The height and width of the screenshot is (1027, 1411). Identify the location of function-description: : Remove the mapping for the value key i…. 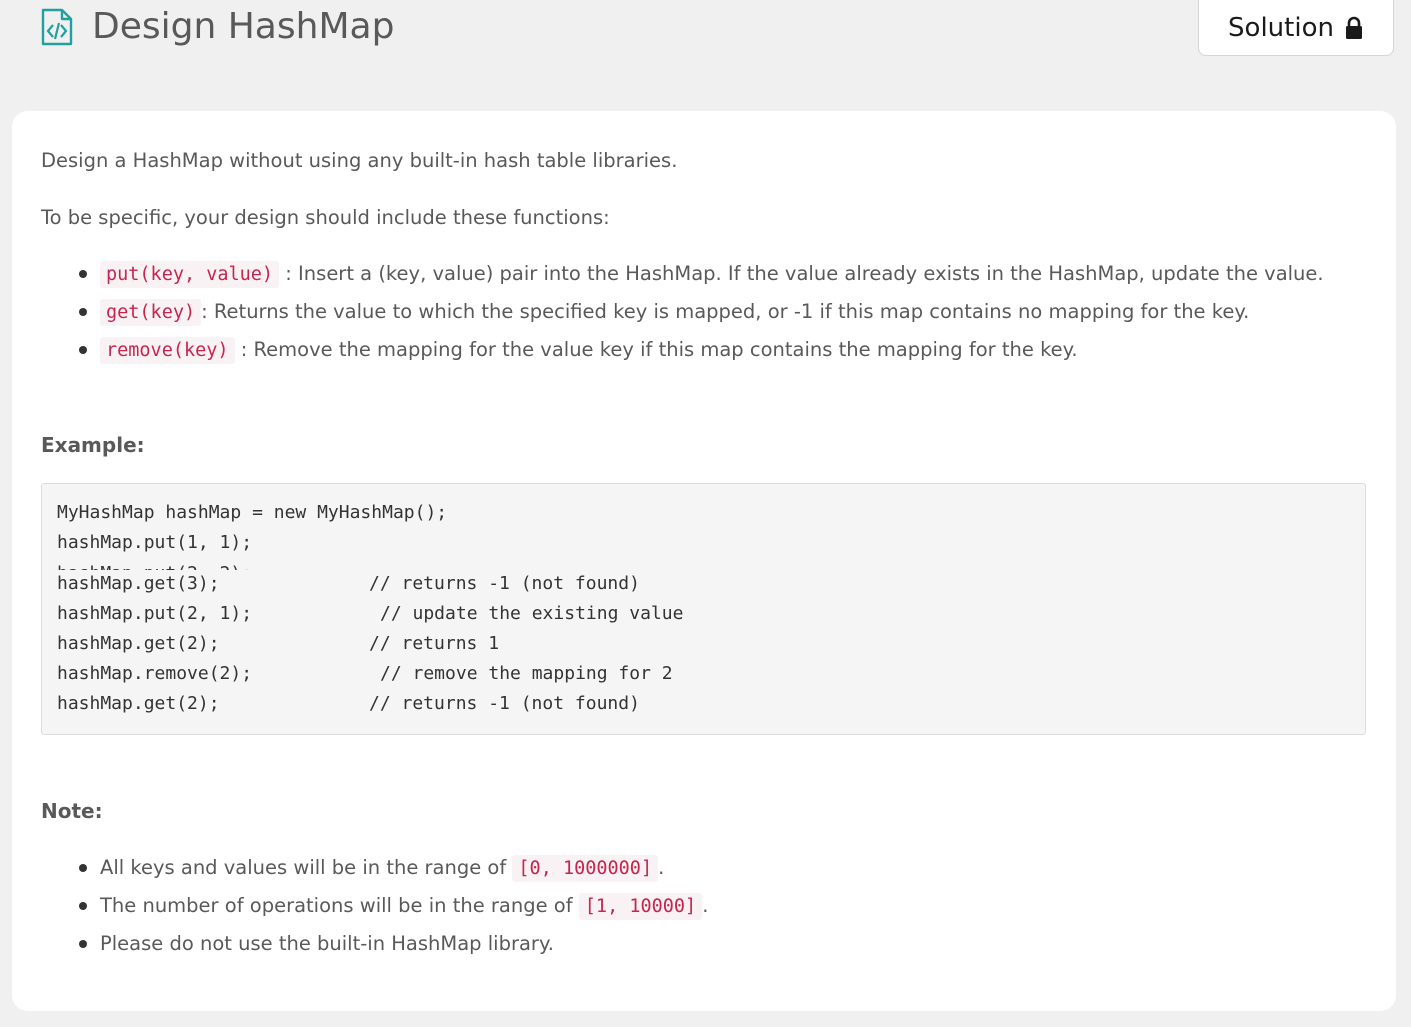
(656, 349).